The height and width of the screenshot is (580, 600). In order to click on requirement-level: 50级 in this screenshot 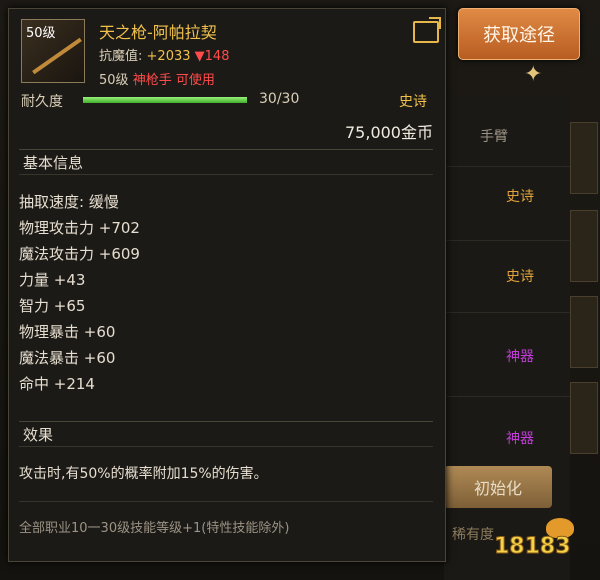, I will do `click(114, 80)`.